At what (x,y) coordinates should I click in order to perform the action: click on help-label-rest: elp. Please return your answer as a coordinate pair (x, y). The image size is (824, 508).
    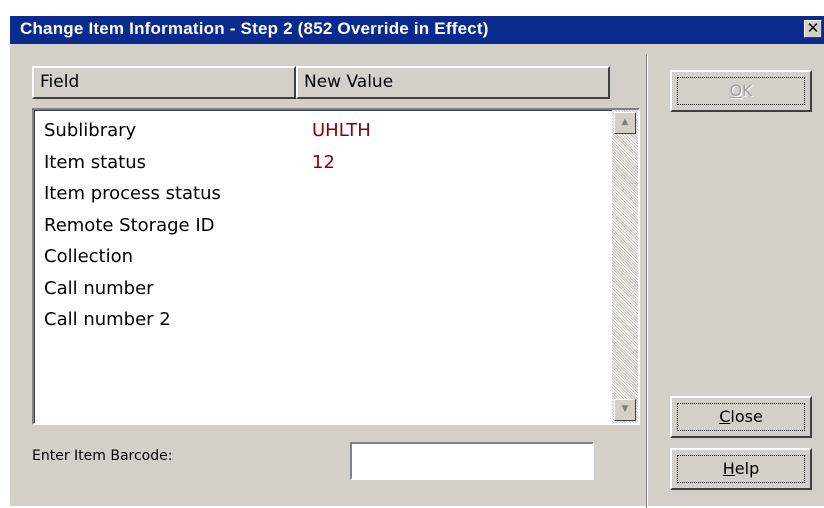
    Looking at the image, I should click on (747, 468).